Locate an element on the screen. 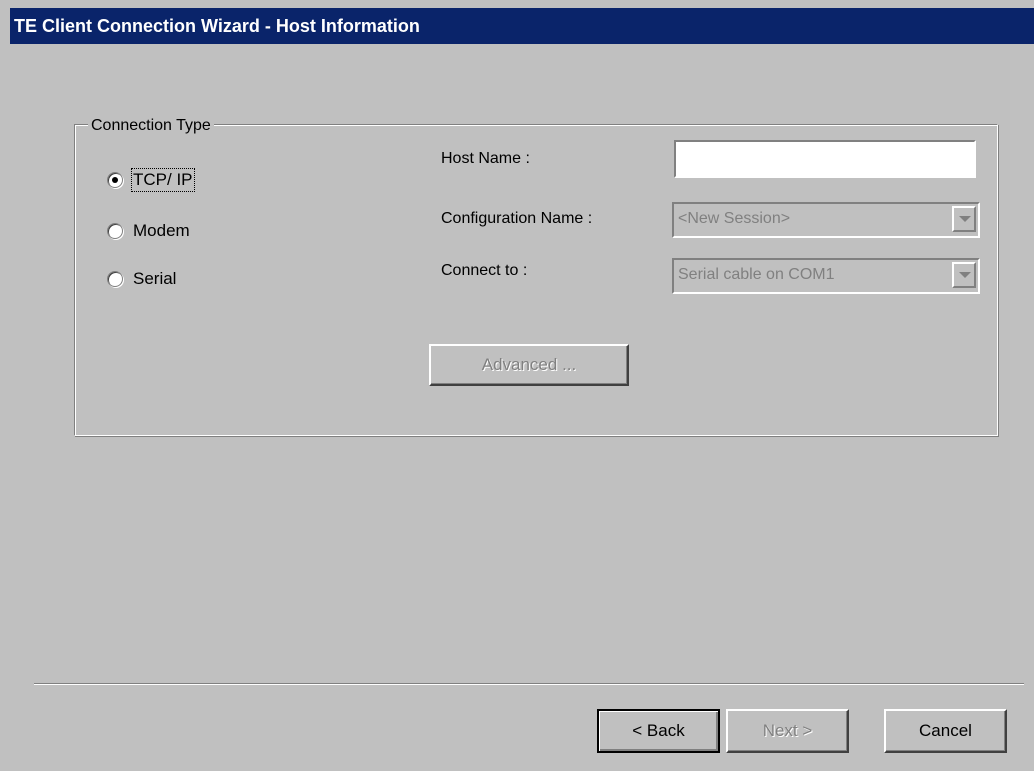 This screenshot has width=1034, height=771. connect-to-combo: Serial cable on COM1 is located at coordinates (826, 276).